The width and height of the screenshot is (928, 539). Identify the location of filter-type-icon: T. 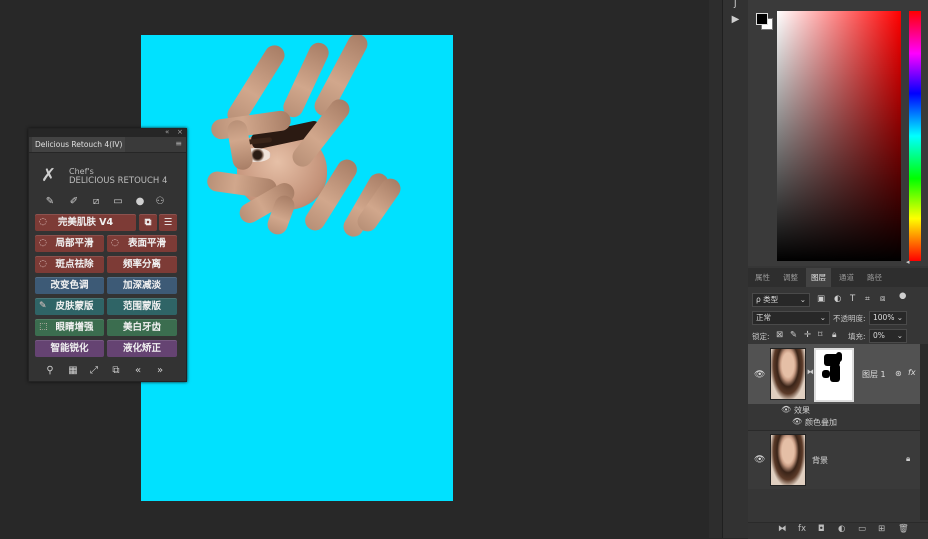
(852, 299).